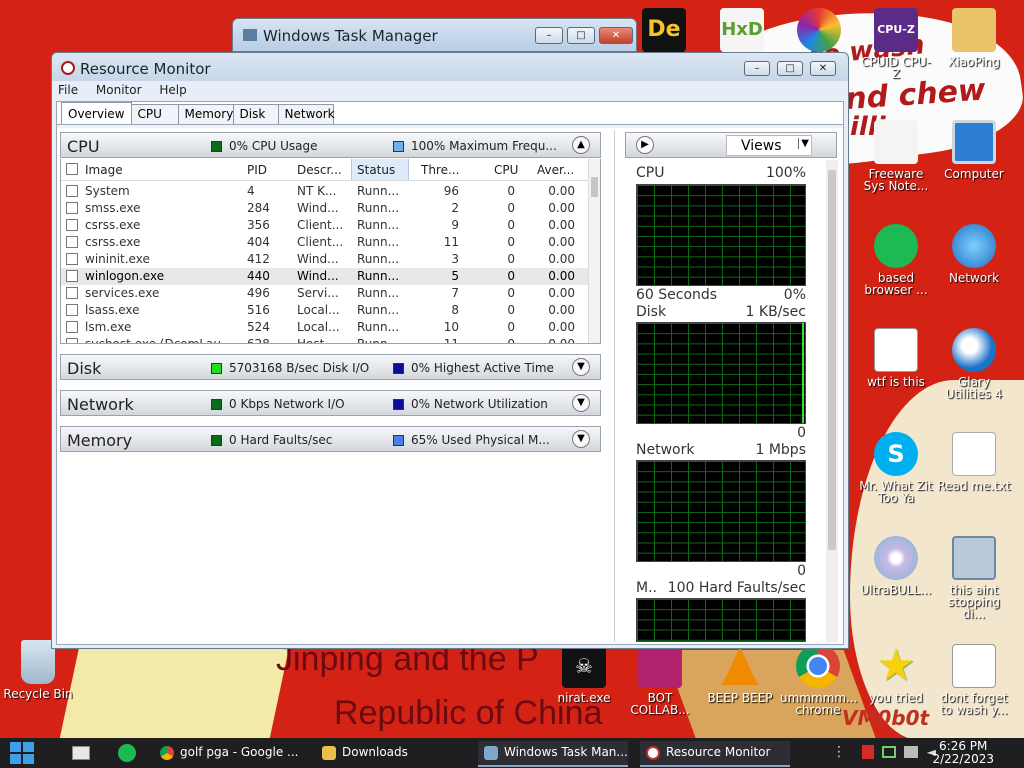 The height and width of the screenshot is (768, 1024). Describe the element at coordinates (645, 145) in the screenshot. I see `chevron-right-icon: ▶` at that location.